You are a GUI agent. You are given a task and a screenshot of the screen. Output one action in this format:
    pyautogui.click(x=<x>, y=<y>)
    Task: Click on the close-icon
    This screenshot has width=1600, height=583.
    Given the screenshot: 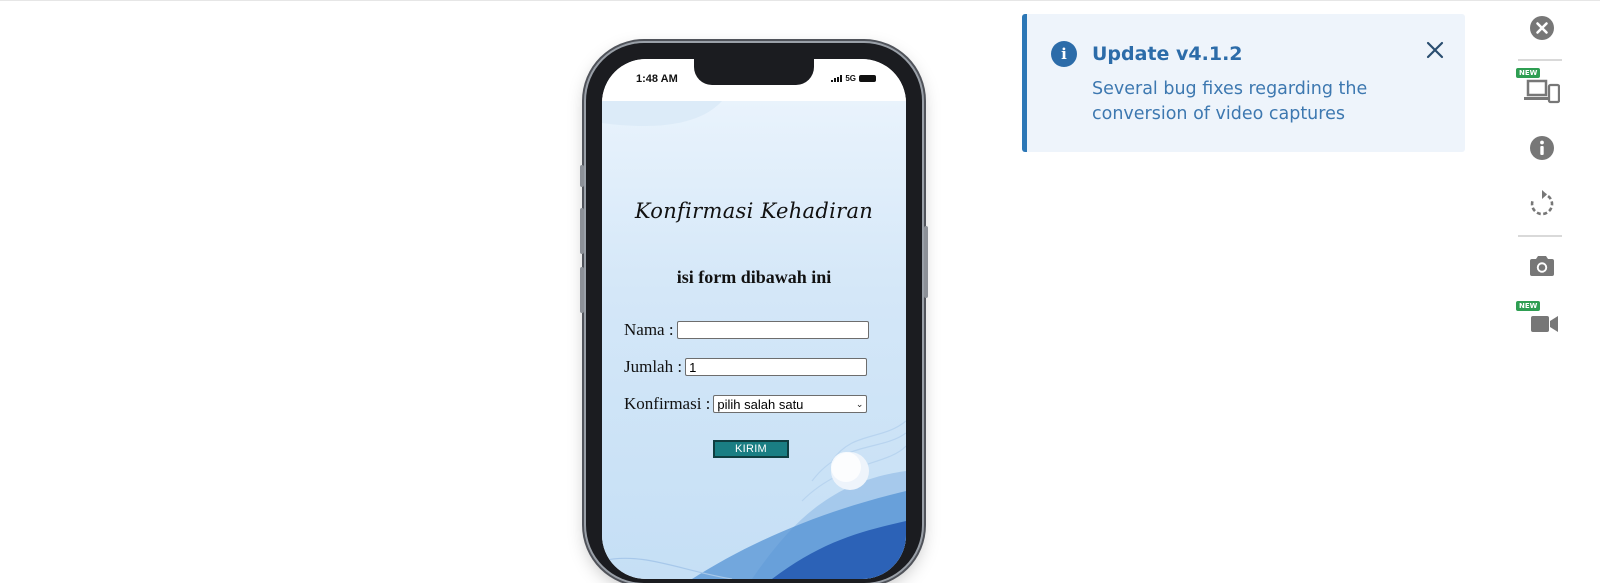 What is the action you would take?
    pyautogui.click(x=1435, y=50)
    